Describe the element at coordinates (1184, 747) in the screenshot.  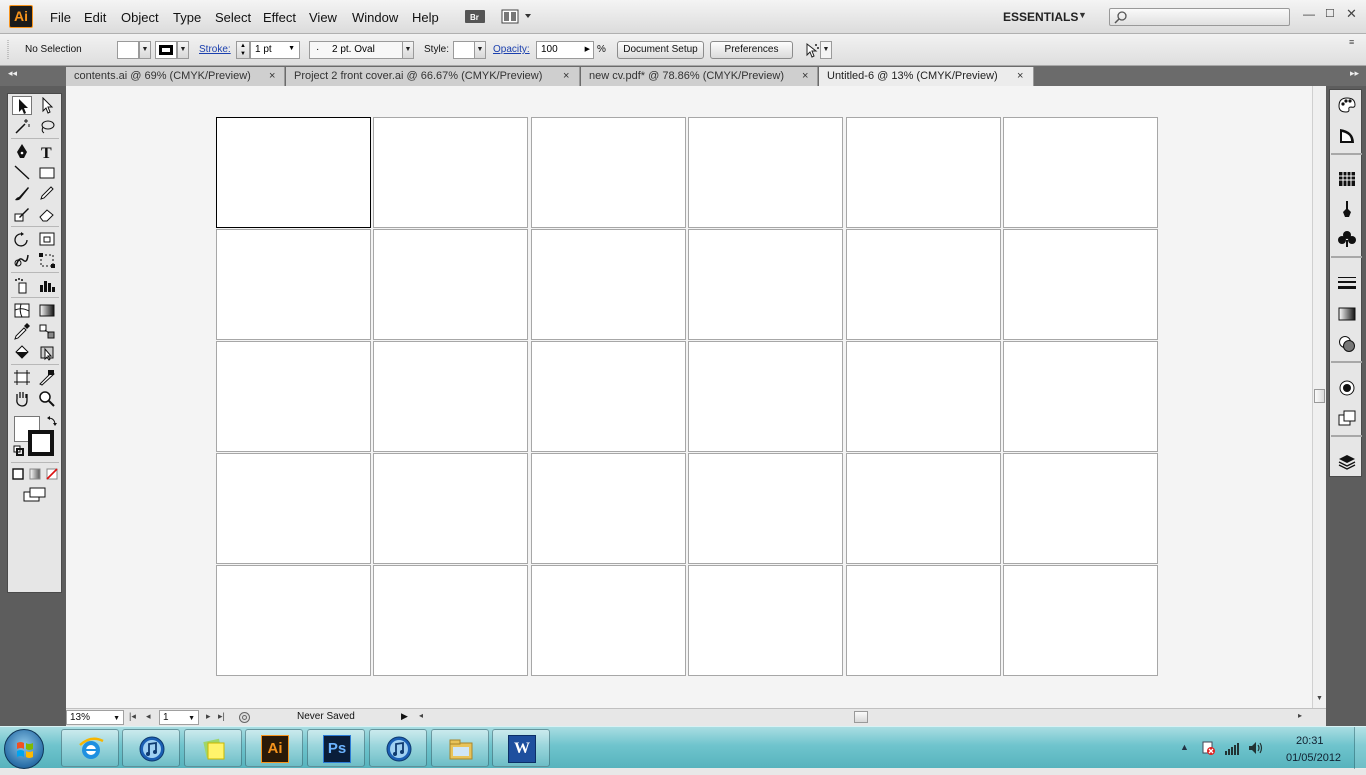
I see `show-hidden-icons-icon: ▲` at that location.